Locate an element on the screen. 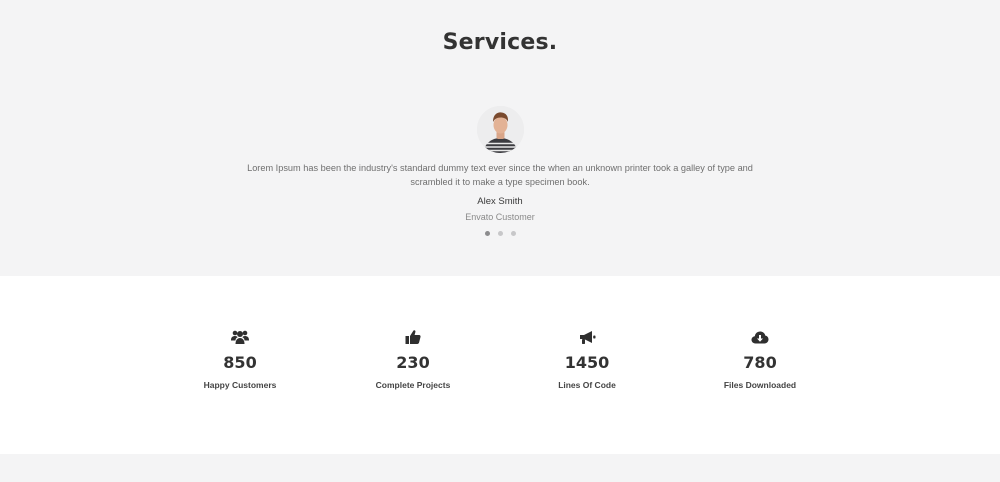 The width and height of the screenshot is (1000, 482). person-portrait-icon is located at coordinates (500, 129).